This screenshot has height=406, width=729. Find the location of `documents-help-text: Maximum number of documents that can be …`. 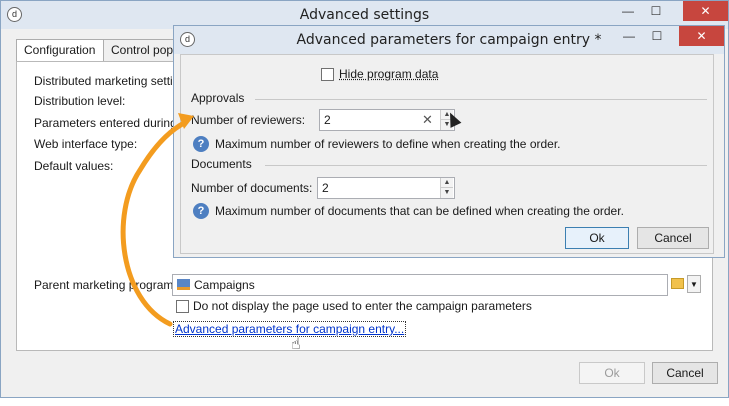

documents-help-text: Maximum number of documents that can be … is located at coordinates (419, 211).